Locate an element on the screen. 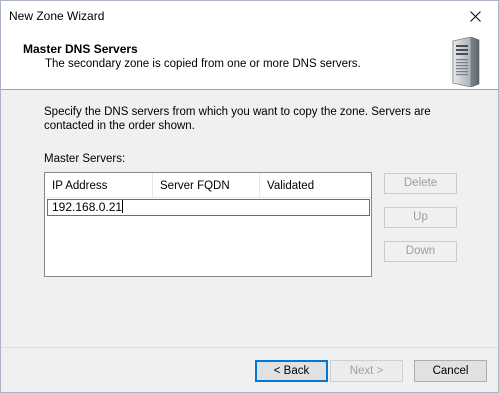 The width and height of the screenshot is (499, 393). down-button-label: Down is located at coordinates (420, 251).